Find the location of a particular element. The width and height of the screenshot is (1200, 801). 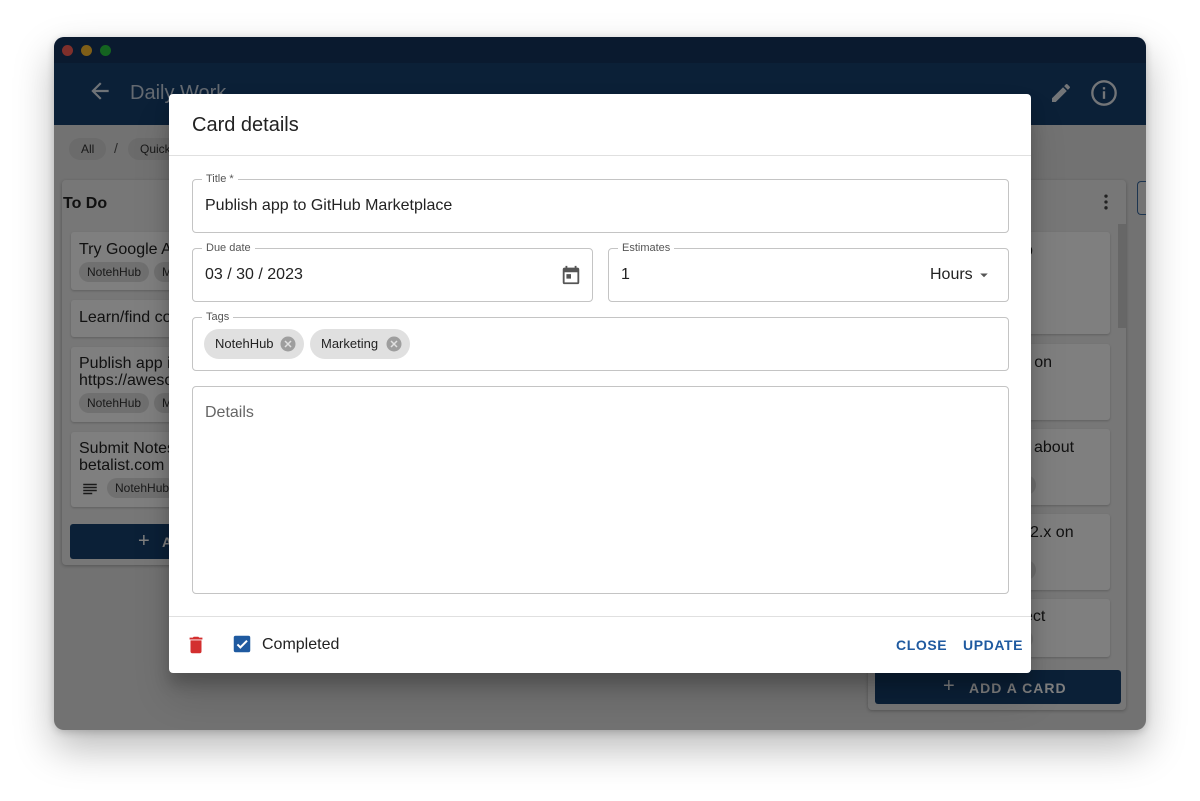

delete-trash-icon is located at coordinates (196, 645).